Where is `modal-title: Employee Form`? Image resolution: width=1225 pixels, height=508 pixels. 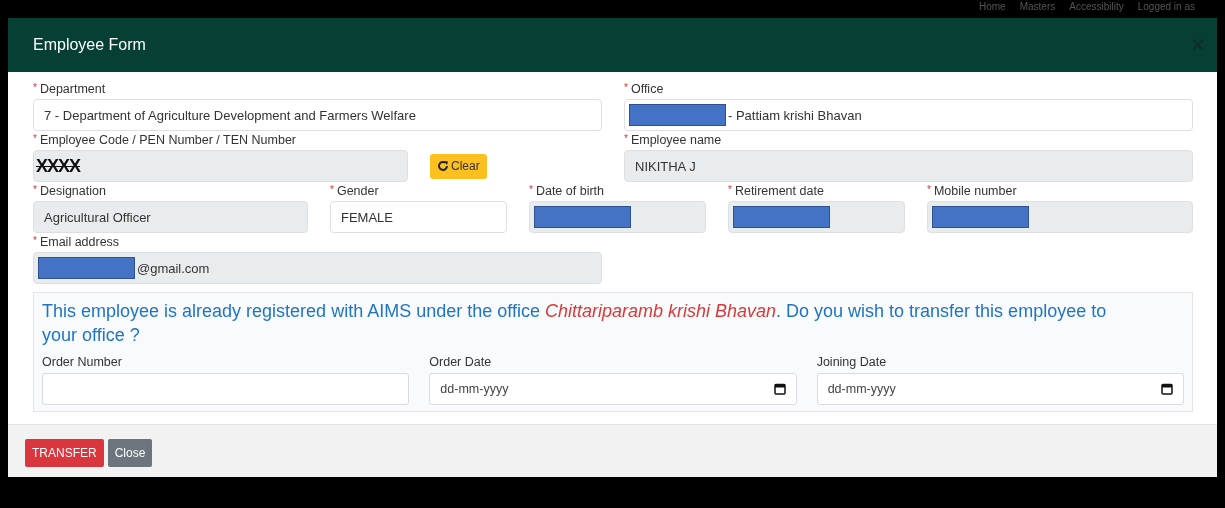
modal-title: Employee Form is located at coordinates (89, 45).